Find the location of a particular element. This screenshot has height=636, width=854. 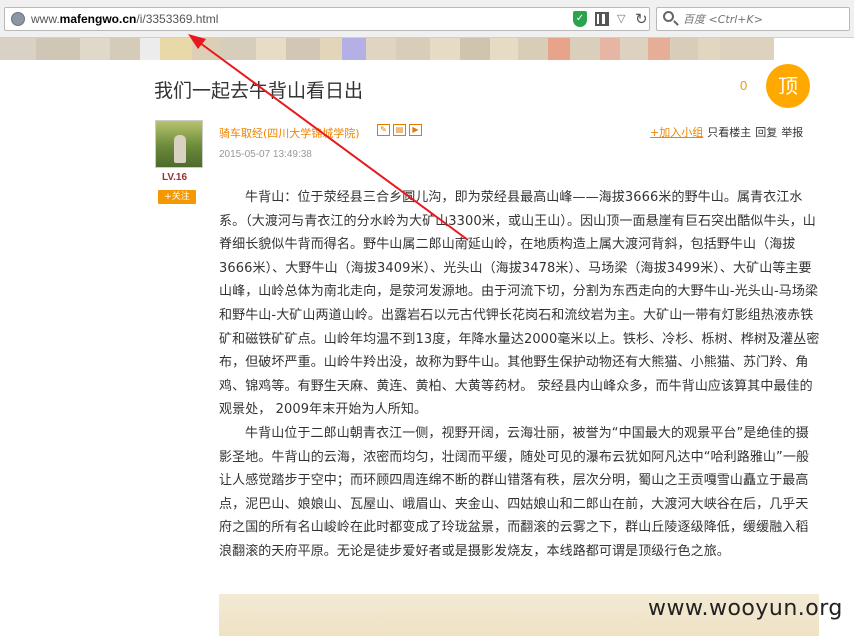

search-box is located at coordinates (753, 19).